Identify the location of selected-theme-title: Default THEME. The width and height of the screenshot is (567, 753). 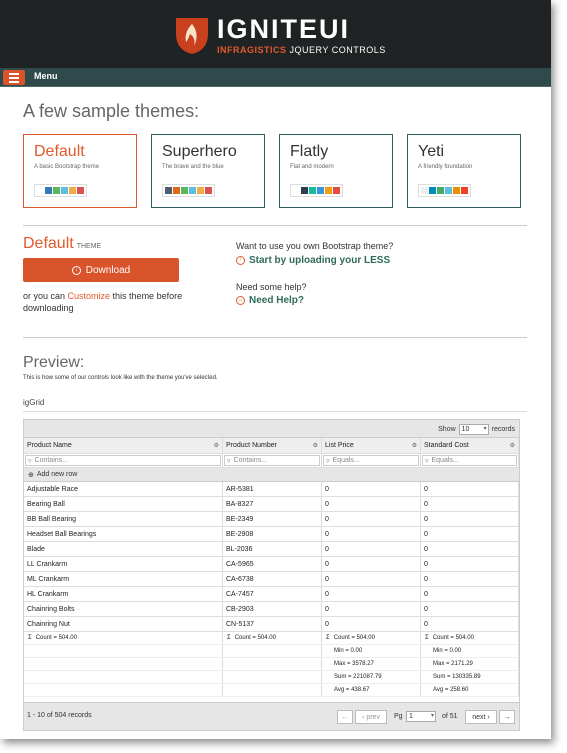
(62, 243).